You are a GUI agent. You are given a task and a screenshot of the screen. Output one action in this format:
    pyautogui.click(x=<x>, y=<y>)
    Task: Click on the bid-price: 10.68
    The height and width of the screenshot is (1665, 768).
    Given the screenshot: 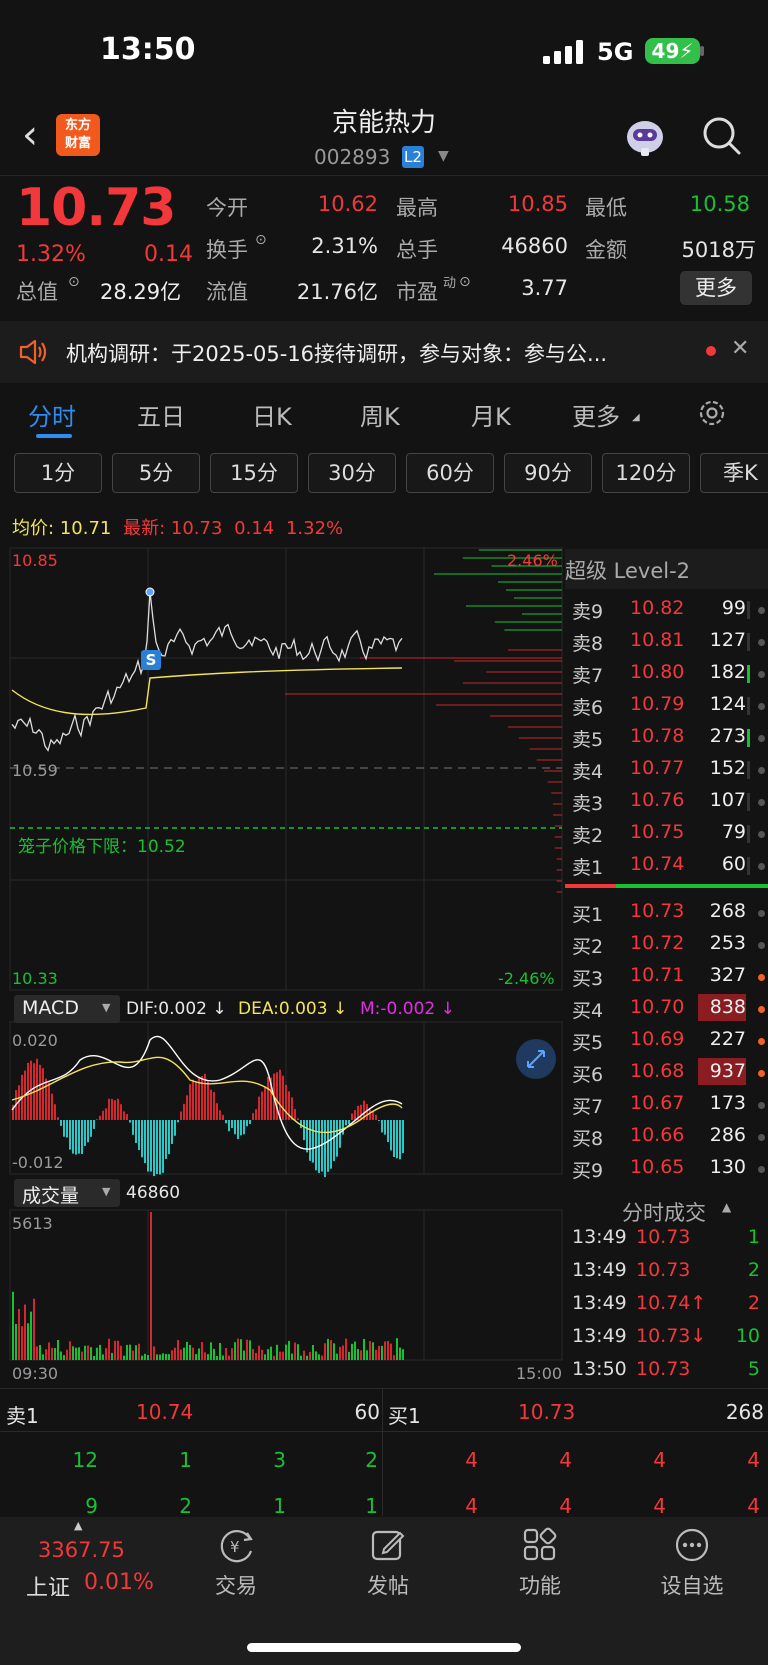 What is the action you would take?
    pyautogui.click(x=657, y=1071)
    